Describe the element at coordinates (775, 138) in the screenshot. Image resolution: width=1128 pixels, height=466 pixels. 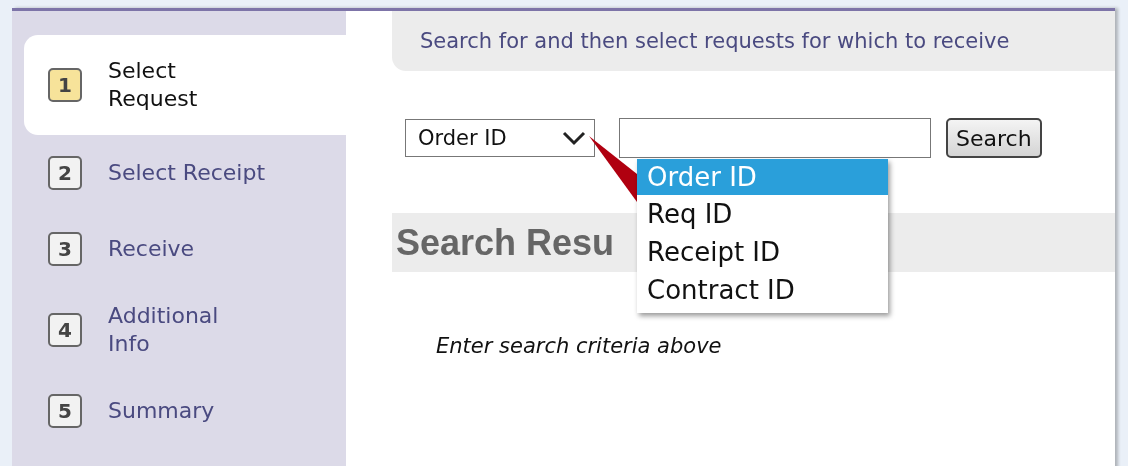
I see `search-input` at that location.